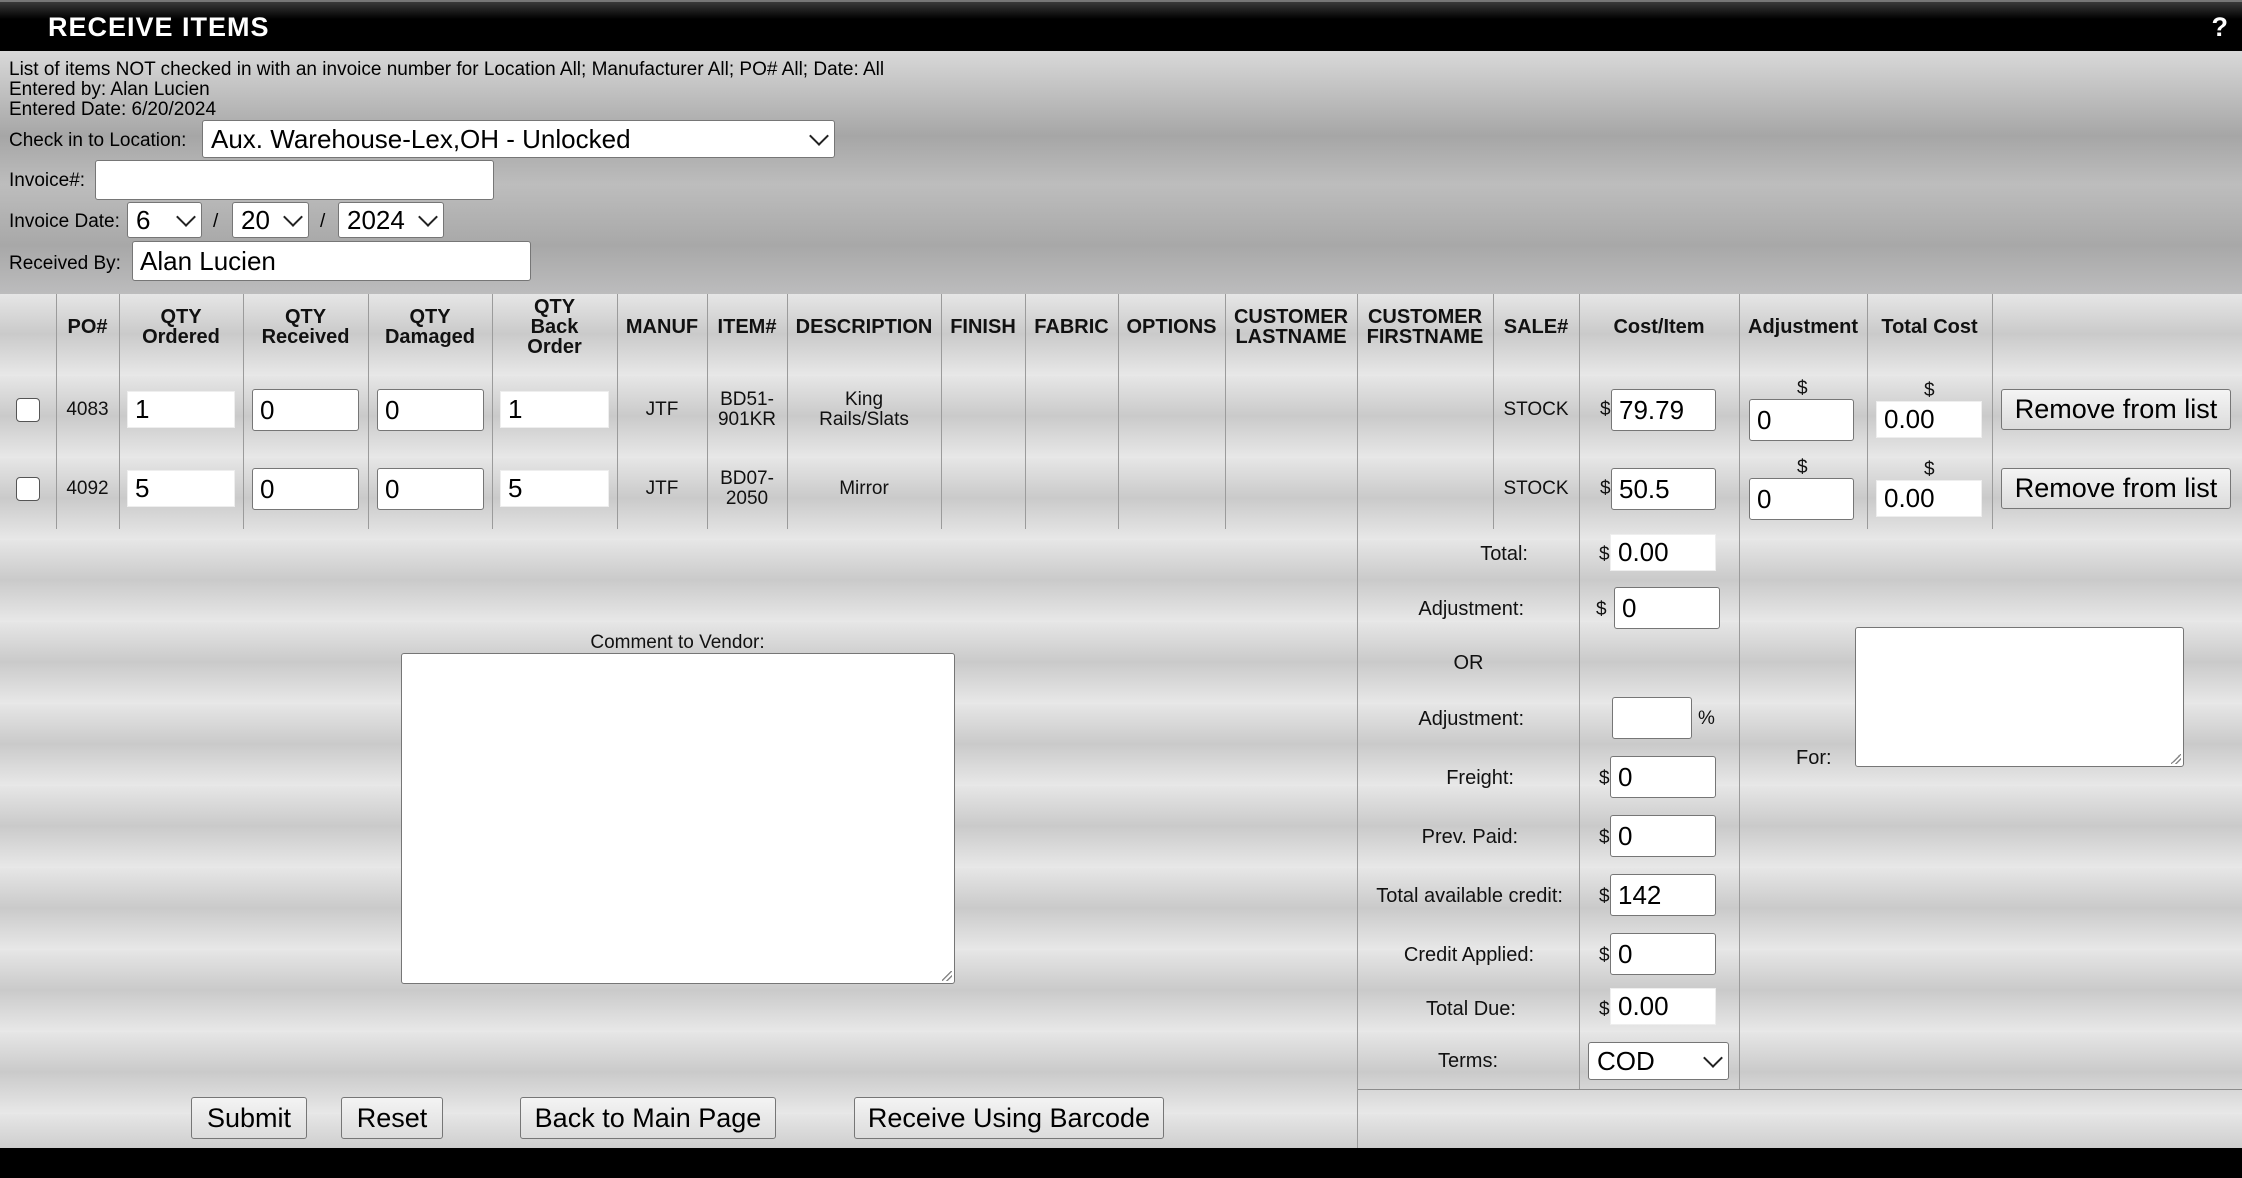  Describe the element at coordinates (181, 488) in the screenshot. I see `qty-ordered-input: 5` at that location.